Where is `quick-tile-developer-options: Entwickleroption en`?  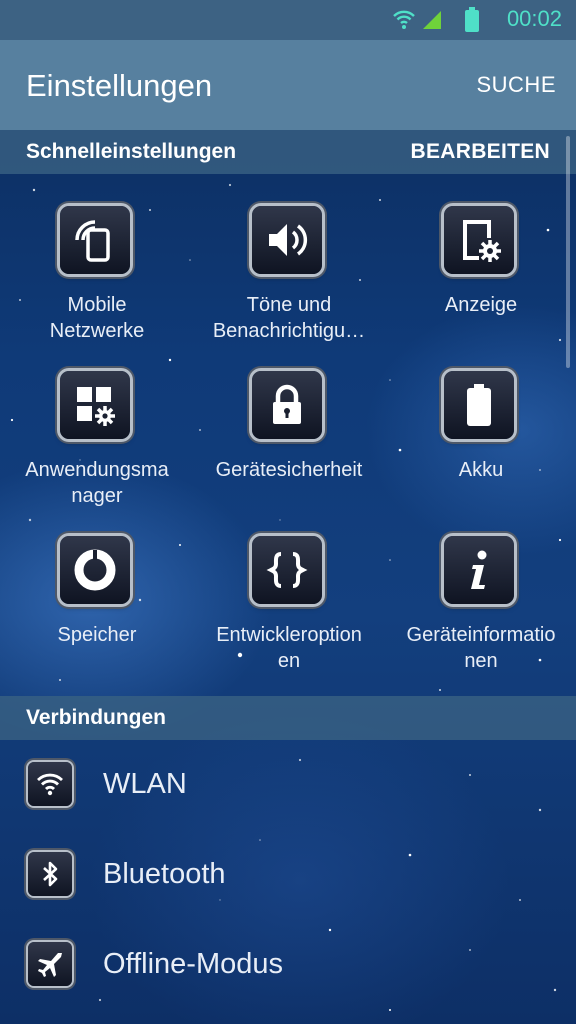
quick-tile-developer-options: Entwickleroption en is located at coordinates (289, 588).